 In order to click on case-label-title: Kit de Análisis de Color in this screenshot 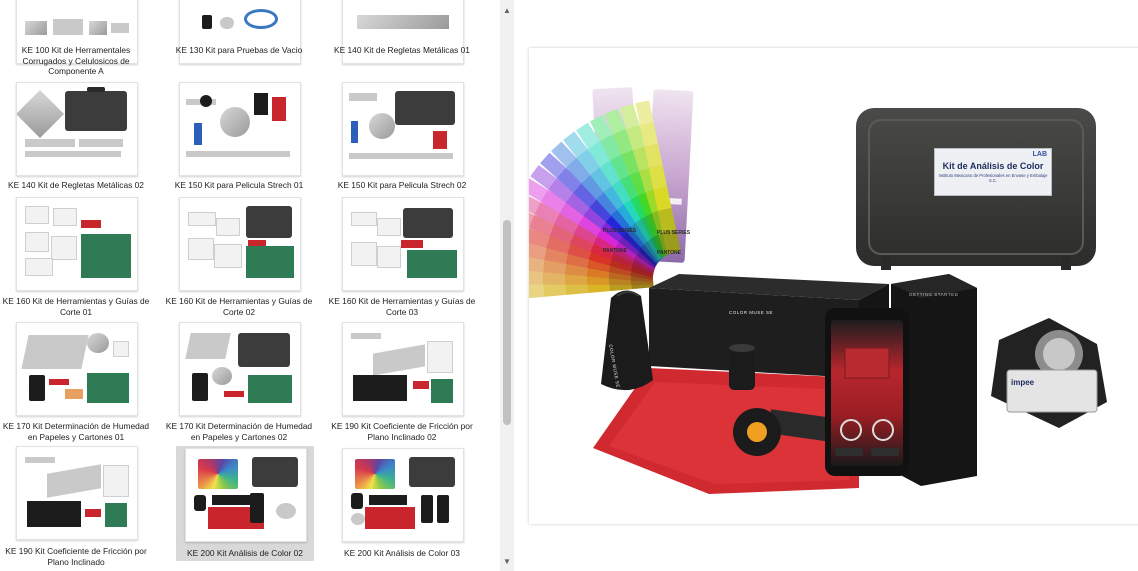, I will do `click(993, 166)`.